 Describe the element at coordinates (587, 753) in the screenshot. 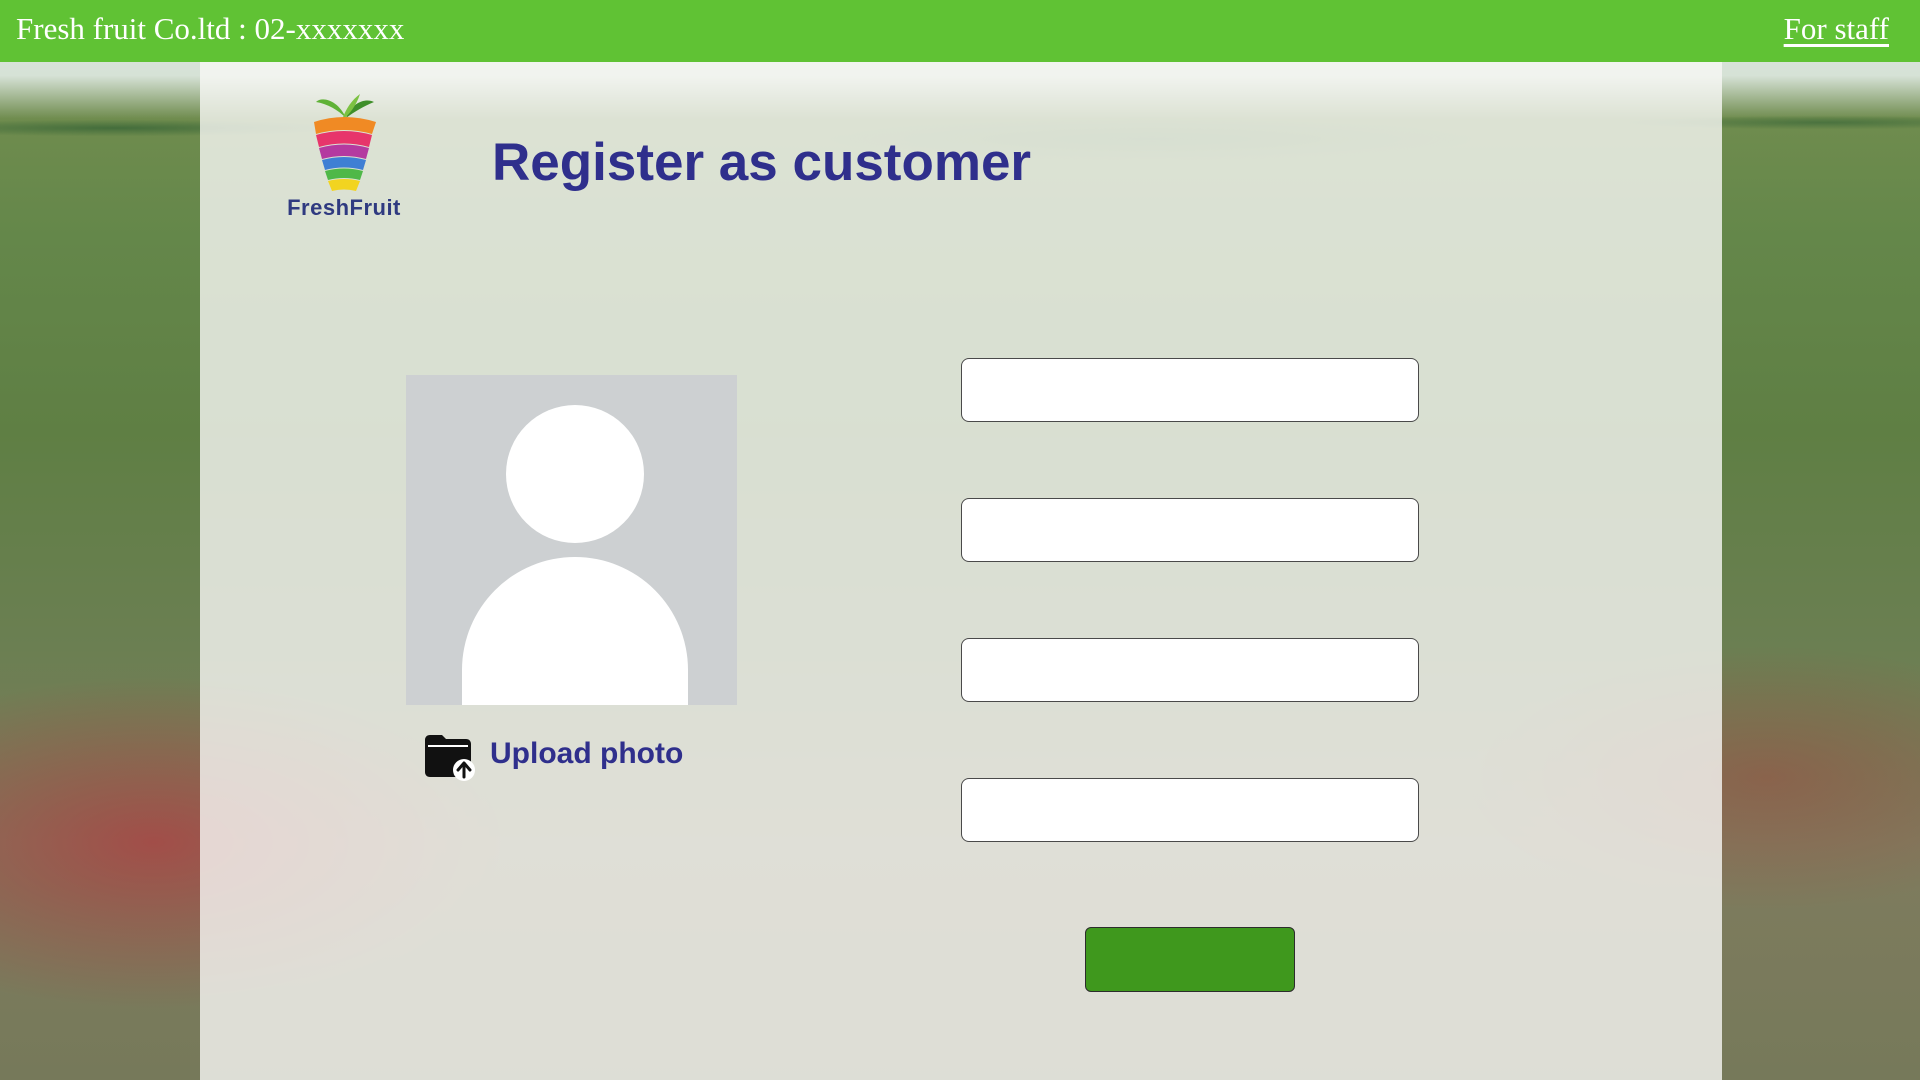

I see `upload-photo-label: Upload photo` at that location.